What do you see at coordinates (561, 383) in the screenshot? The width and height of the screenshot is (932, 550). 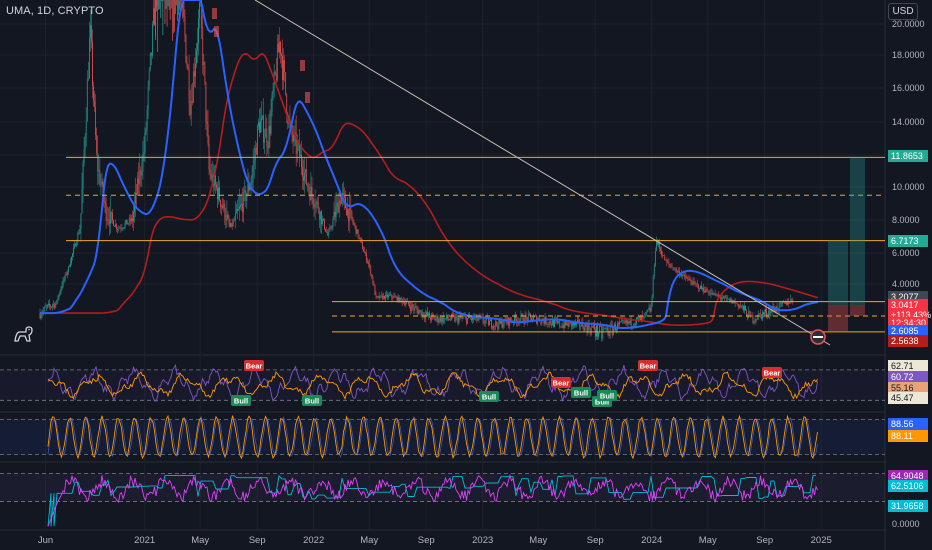 I see `signal-tag-label: Bear` at bounding box center [561, 383].